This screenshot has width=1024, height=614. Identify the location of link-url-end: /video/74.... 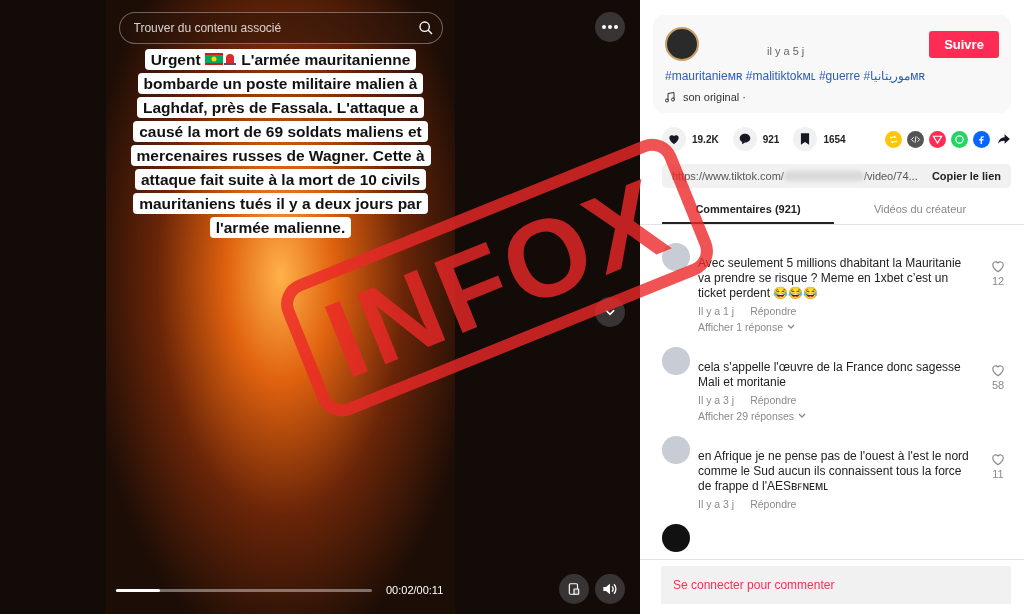
(890, 176).